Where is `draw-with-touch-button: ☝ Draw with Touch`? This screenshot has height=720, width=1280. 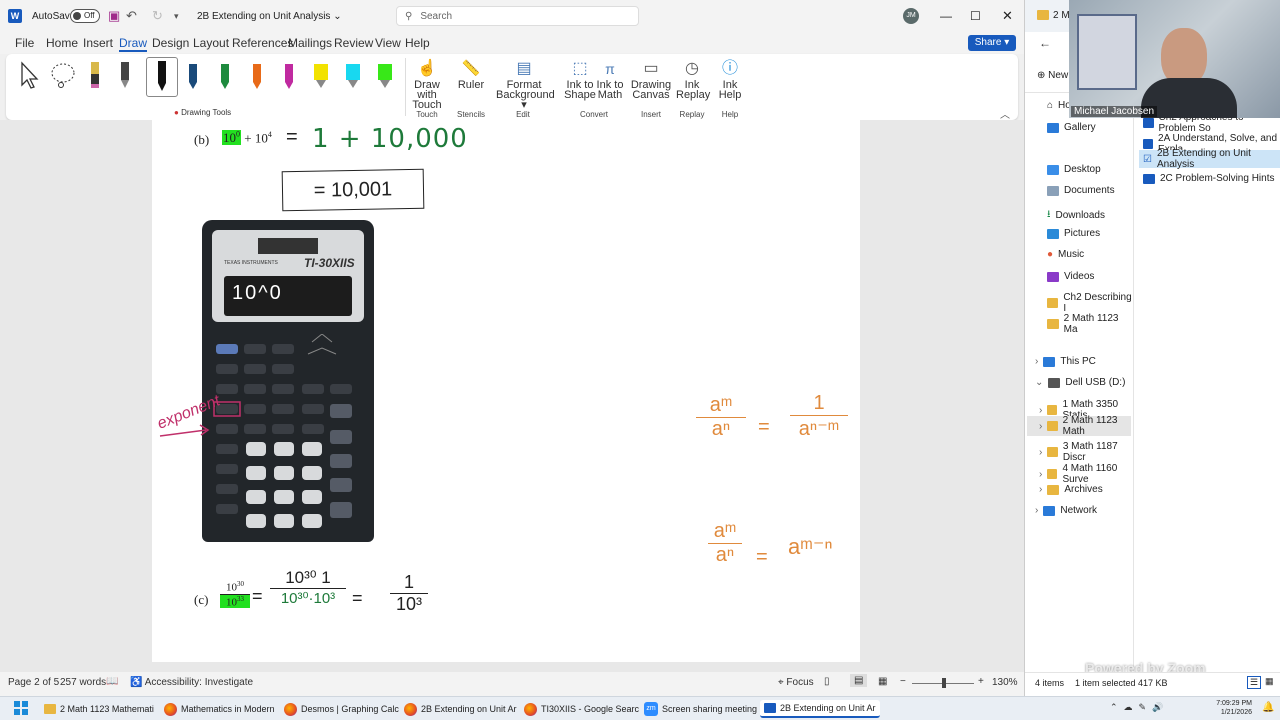 draw-with-touch-button: ☝ Draw with Touch is located at coordinates (427, 84).